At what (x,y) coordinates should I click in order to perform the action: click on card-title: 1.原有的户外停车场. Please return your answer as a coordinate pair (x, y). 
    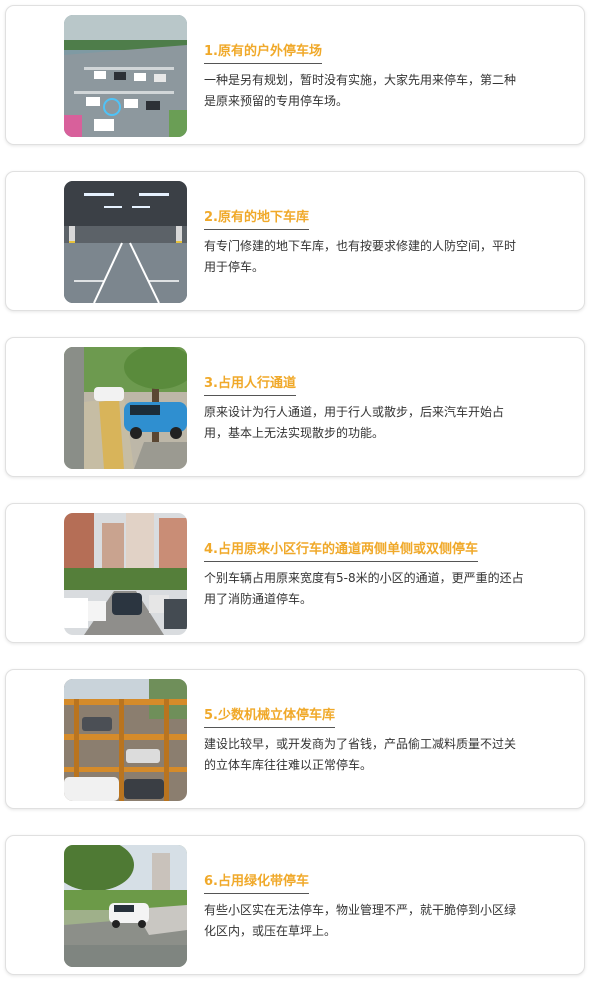
    Looking at the image, I should click on (263, 54).